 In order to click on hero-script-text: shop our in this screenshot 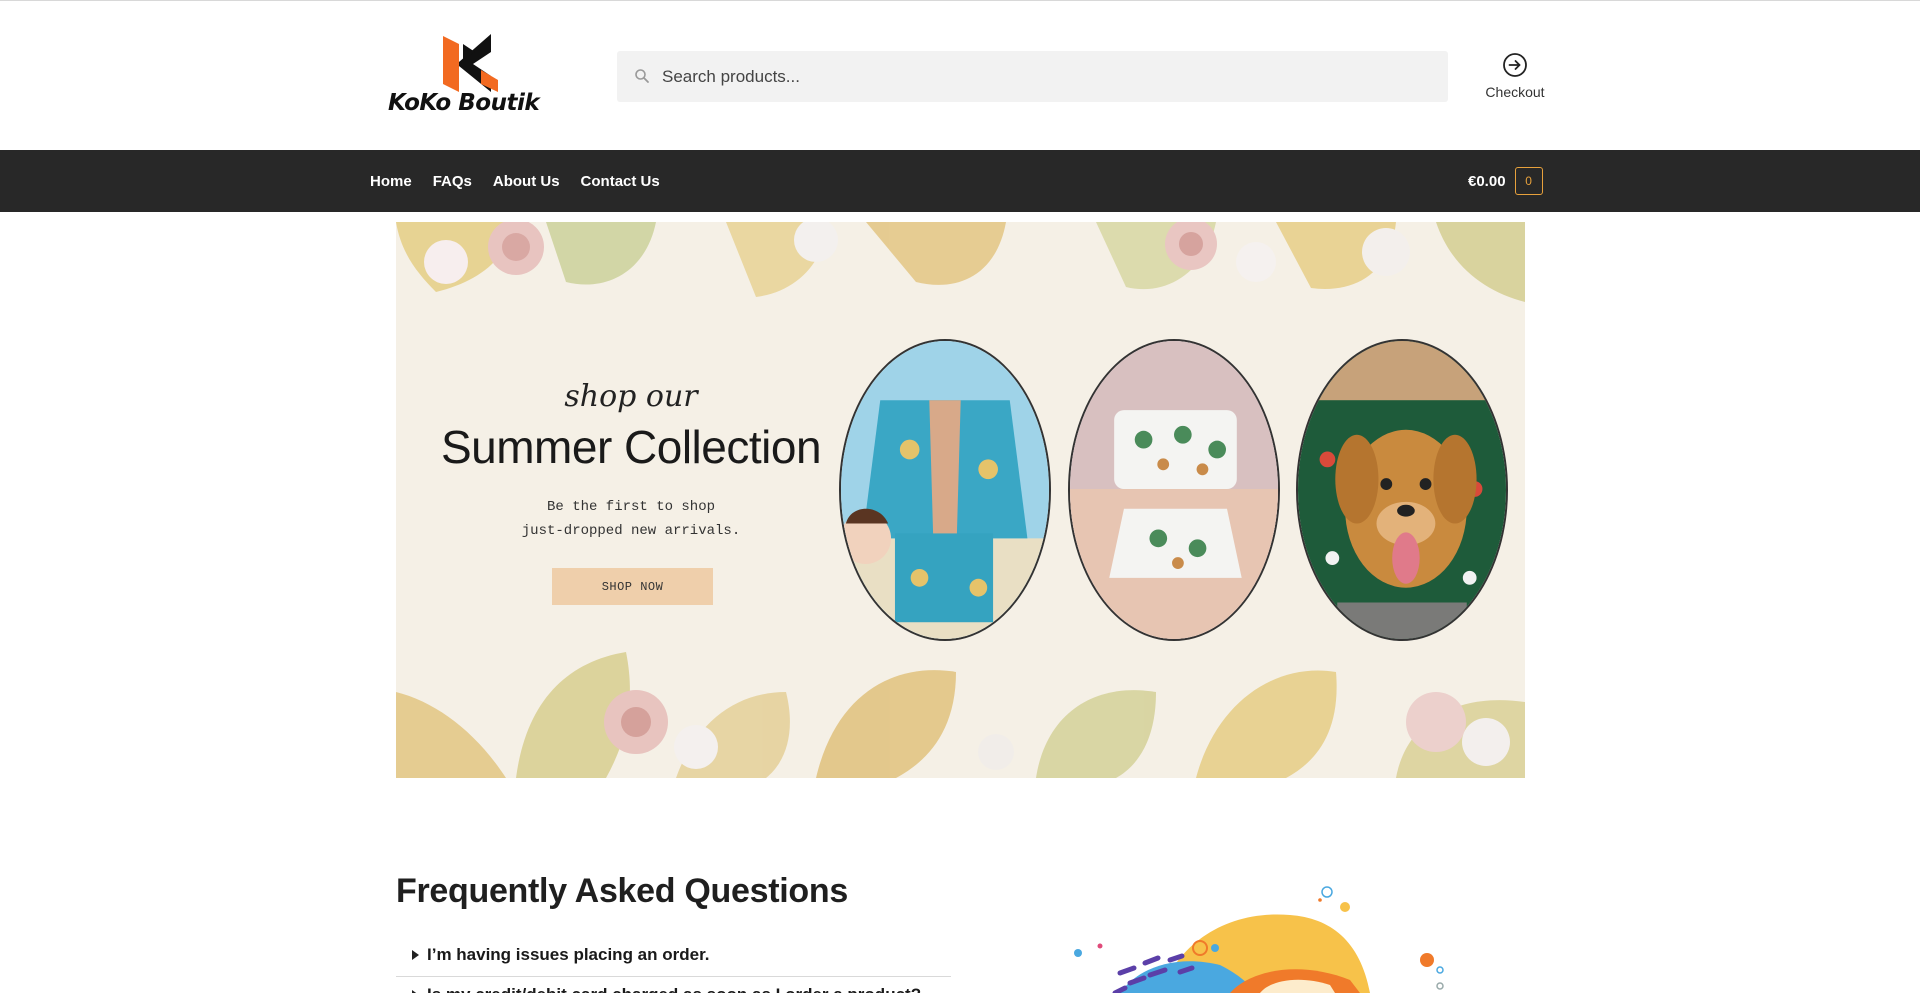, I will do `click(631, 396)`.